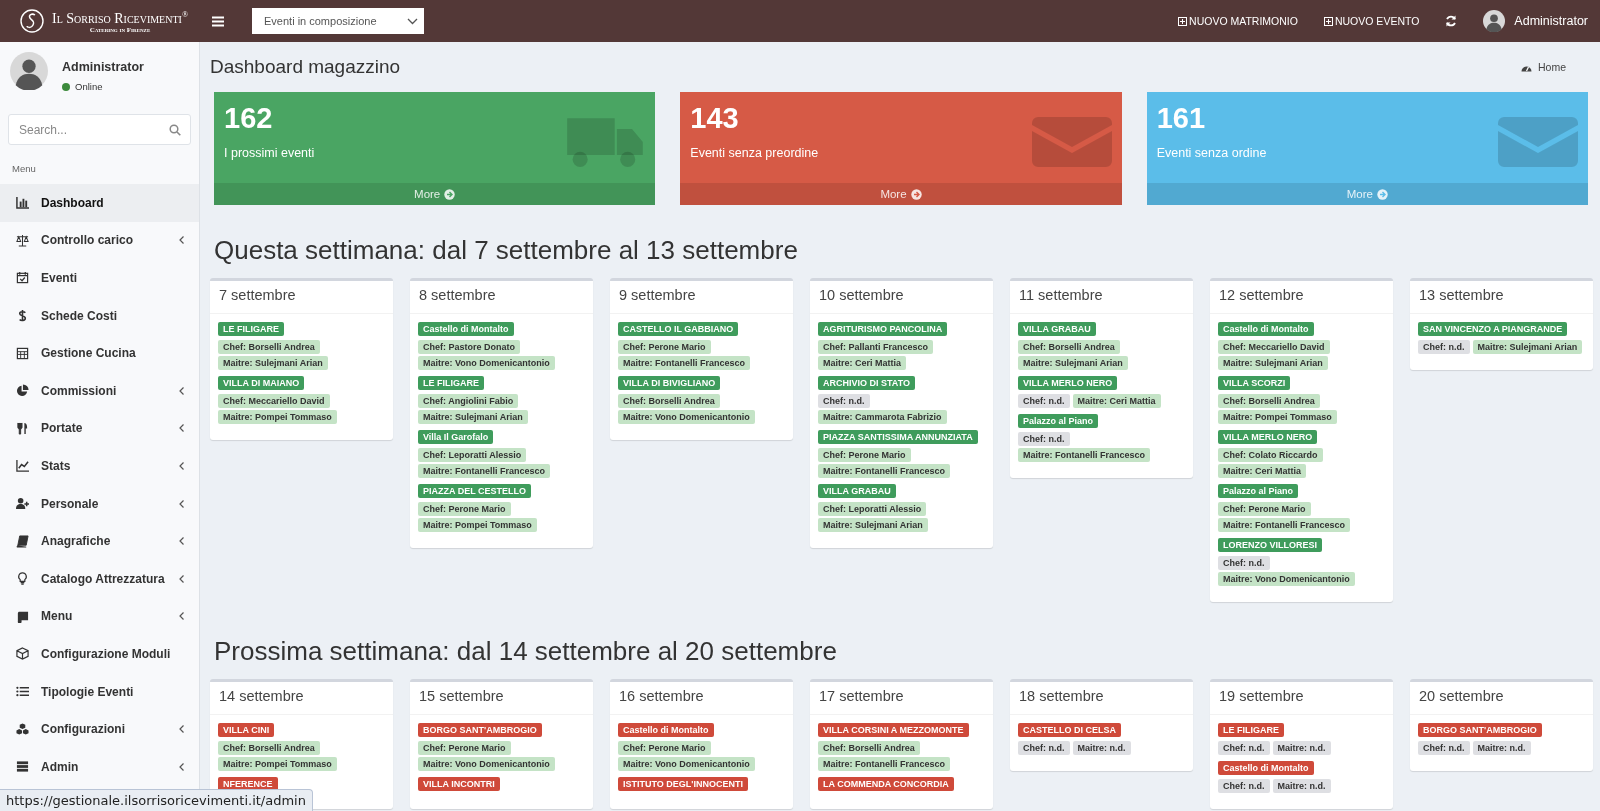 The height and width of the screenshot is (811, 1600). Describe the element at coordinates (1451, 21) in the screenshot. I see `refresh-icon` at that location.